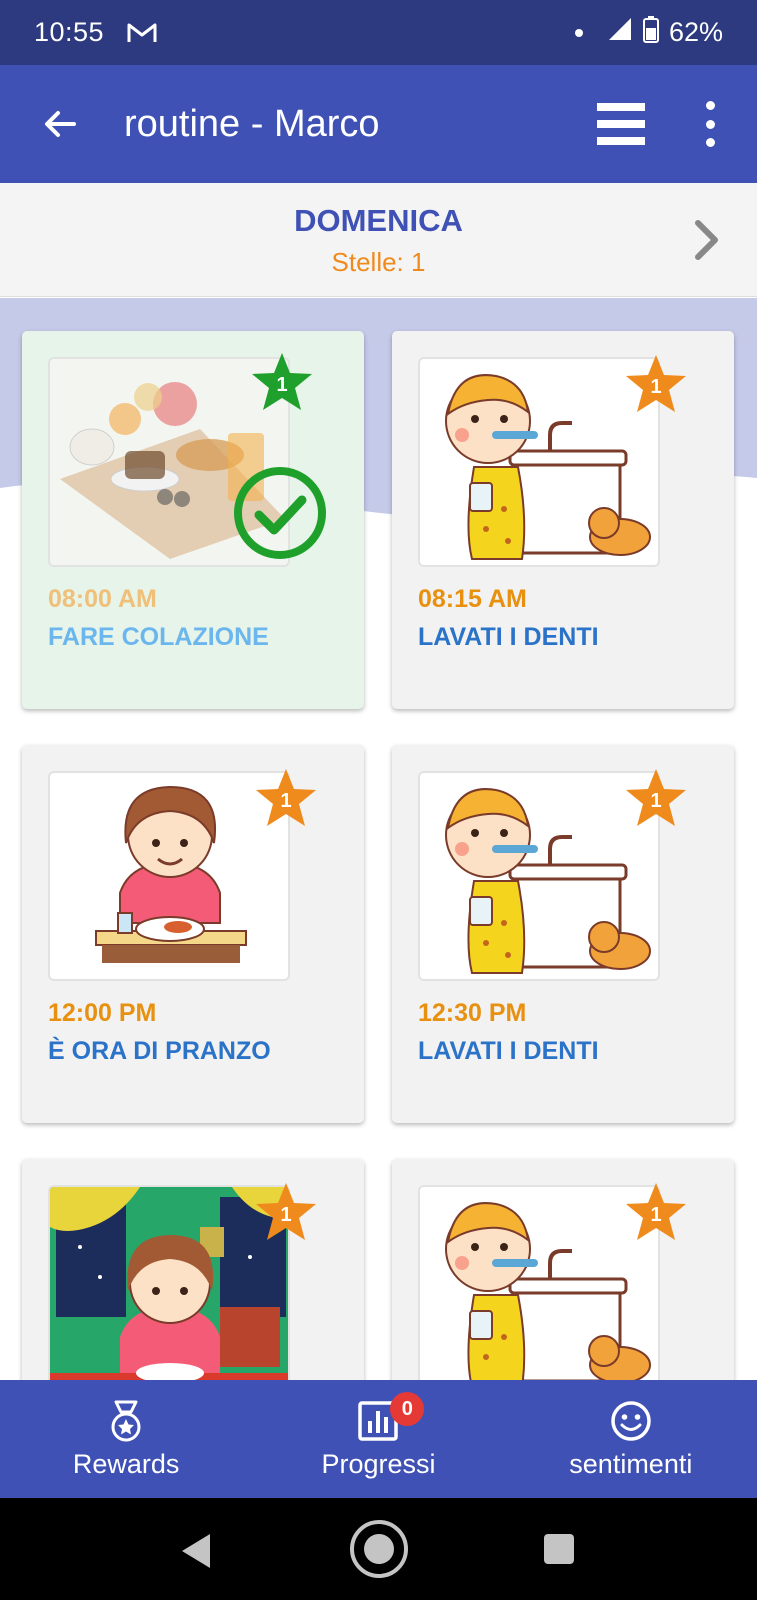 The image size is (757, 1600). What do you see at coordinates (69, 32) in the screenshot?
I see `status-time: 10:55` at bounding box center [69, 32].